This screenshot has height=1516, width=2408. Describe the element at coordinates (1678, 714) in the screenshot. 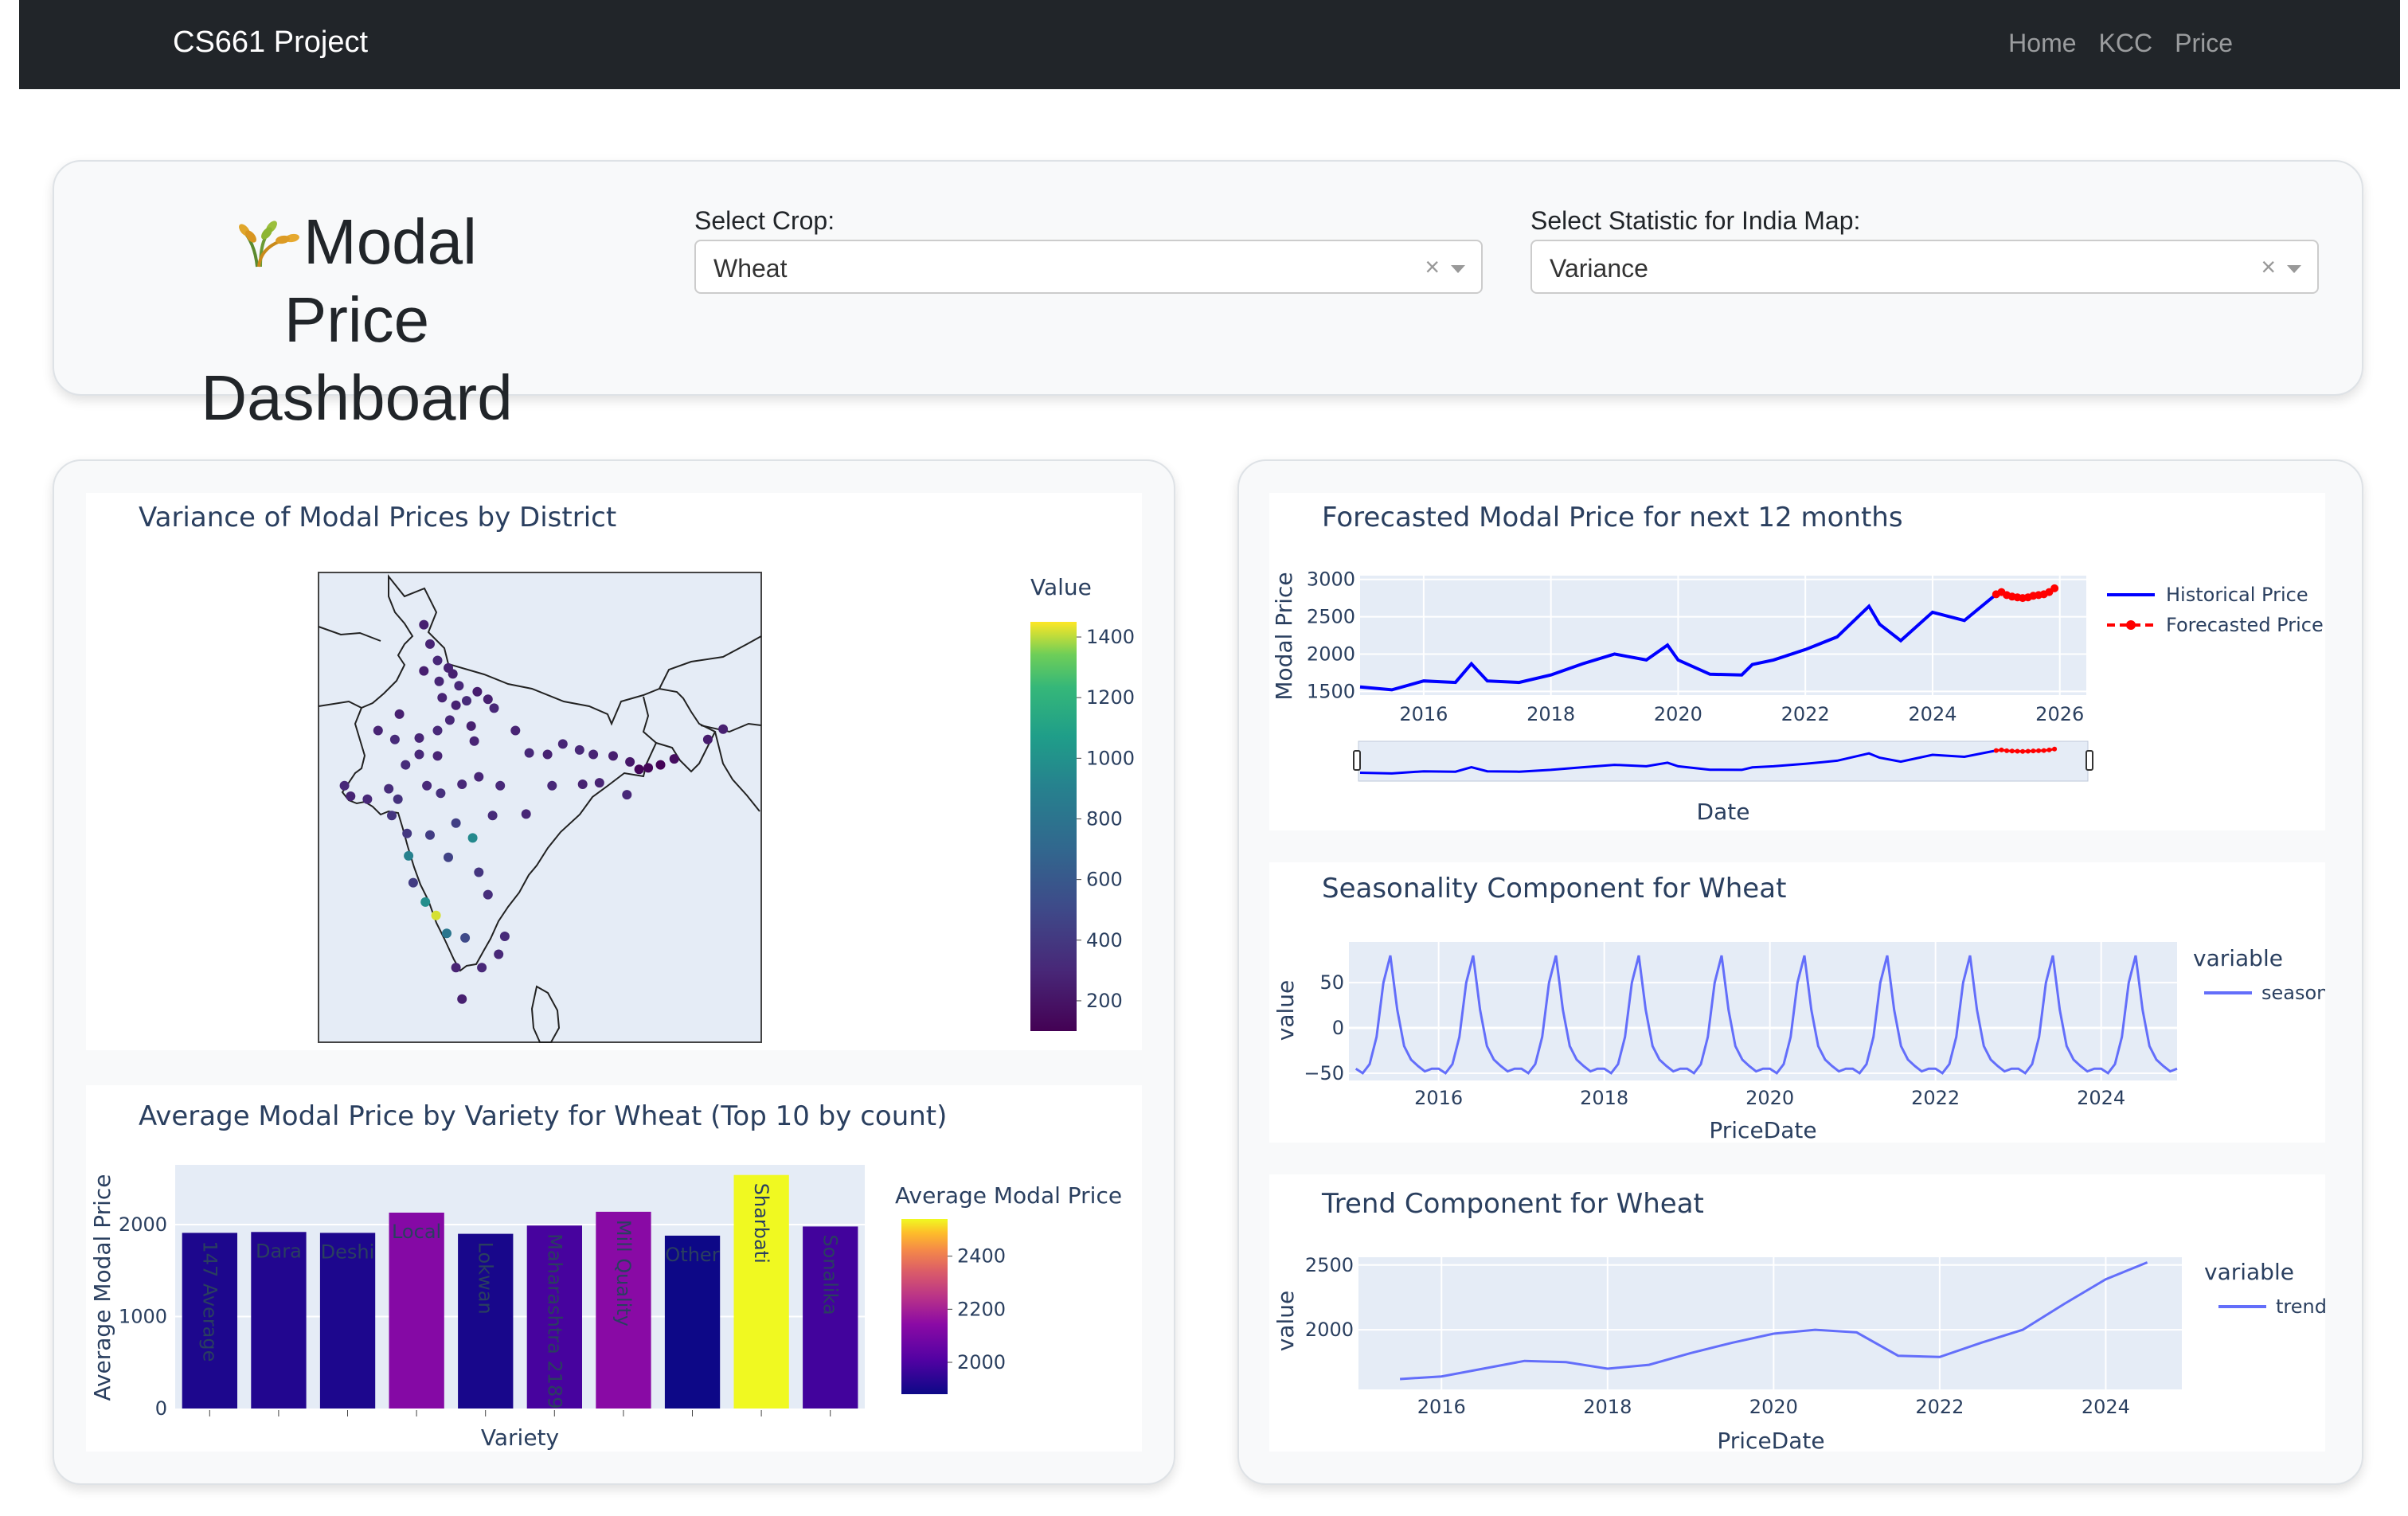

I see `forecast-x-tick-label: 2020` at that location.